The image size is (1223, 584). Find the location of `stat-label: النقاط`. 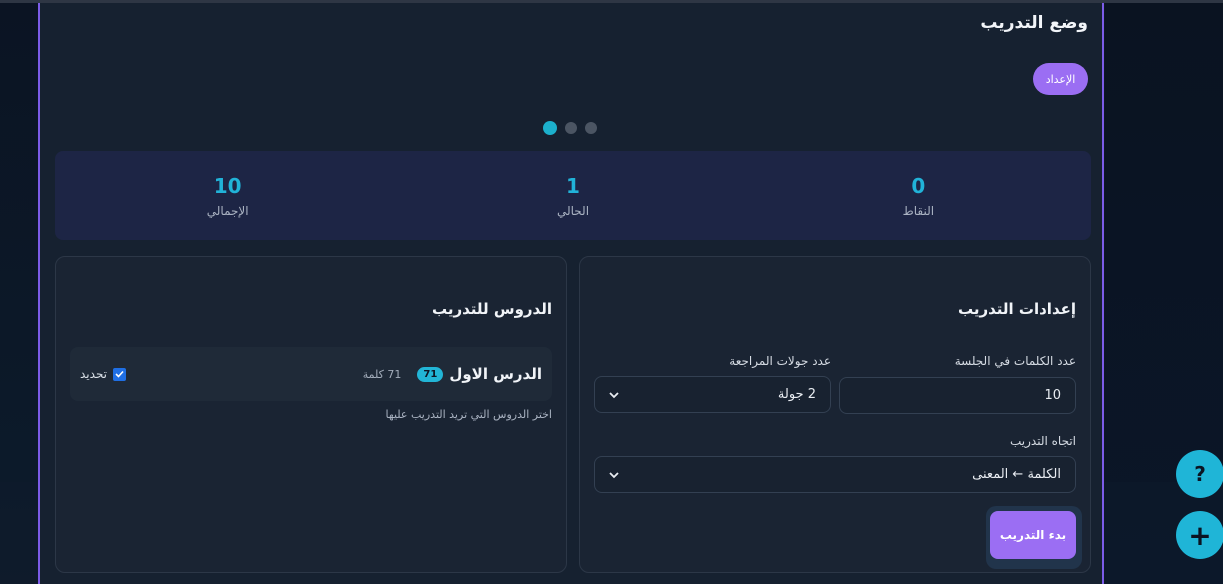

stat-label: النقاط is located at coordinates (918, 210).